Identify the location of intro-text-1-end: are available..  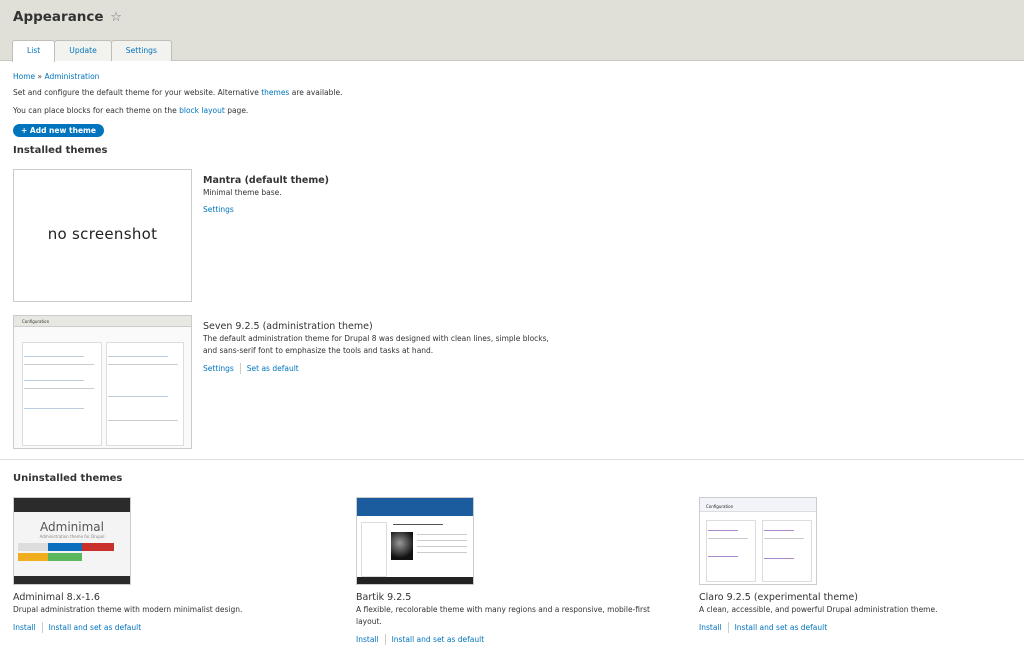
(316, 92).